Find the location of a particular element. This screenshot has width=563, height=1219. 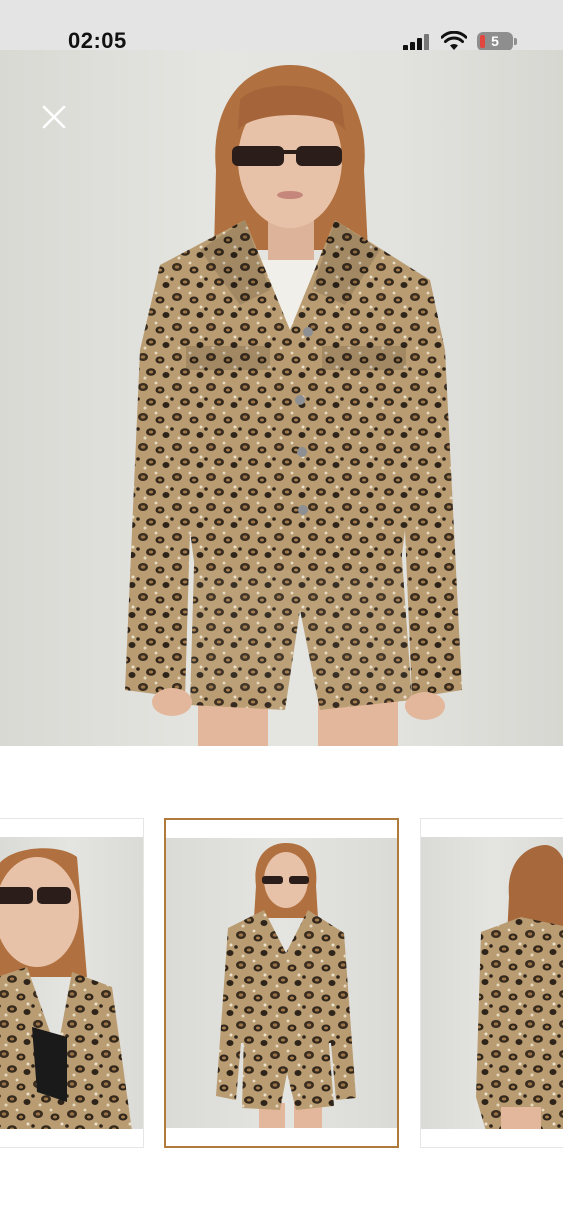

battery-icon: 5 is located at coordinates (495, 41).